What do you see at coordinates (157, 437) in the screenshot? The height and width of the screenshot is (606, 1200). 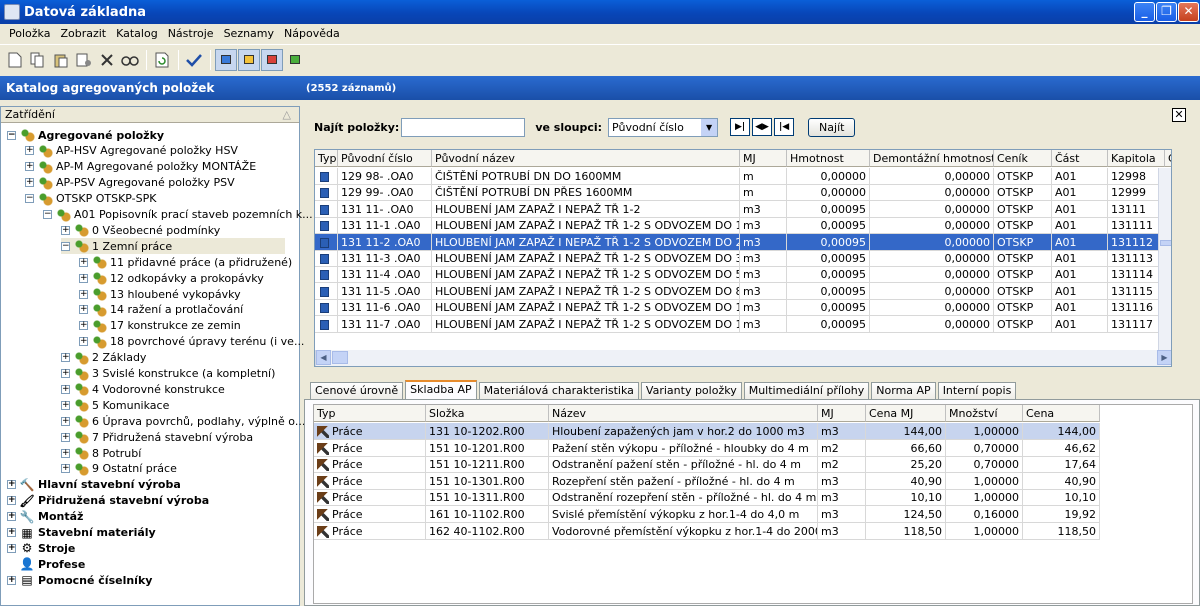 I see `tree-node: +7 Přidružená stavební výroba` at bounding box center [157, 437].